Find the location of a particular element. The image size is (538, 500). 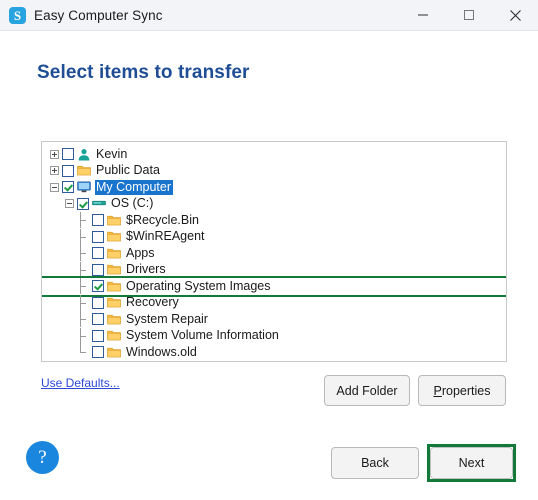

tree-item-public-data: Public Data is located at coordinates (274, 171).